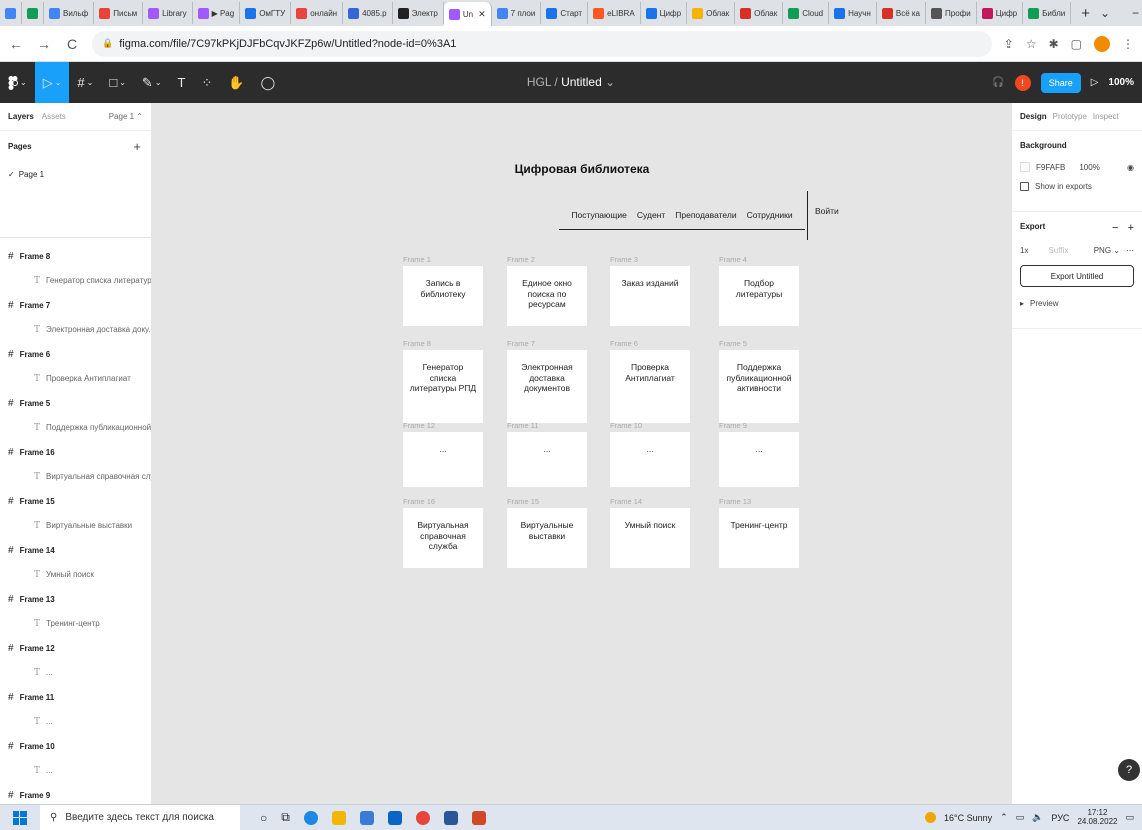 This screenshot has height=830, width=1142. I want to click on tab-close-icon: ✕, so click(482, 14).